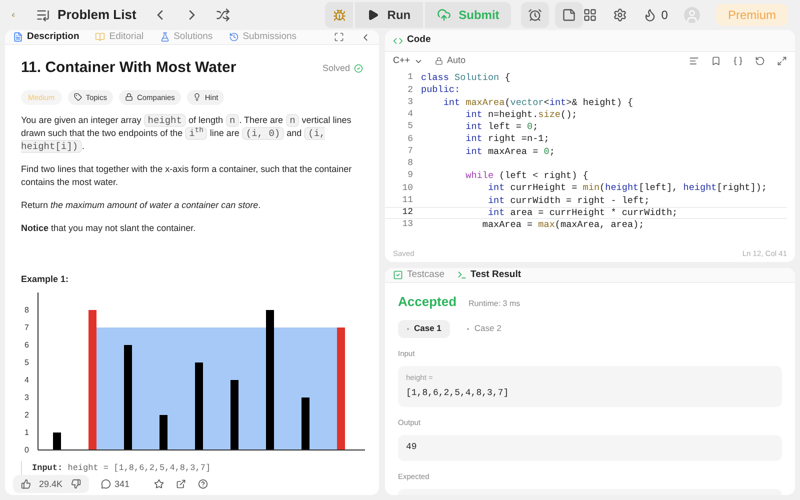 This screenshot has width=800, height=500. I want to click on line-number: 3, so click(409, 102).